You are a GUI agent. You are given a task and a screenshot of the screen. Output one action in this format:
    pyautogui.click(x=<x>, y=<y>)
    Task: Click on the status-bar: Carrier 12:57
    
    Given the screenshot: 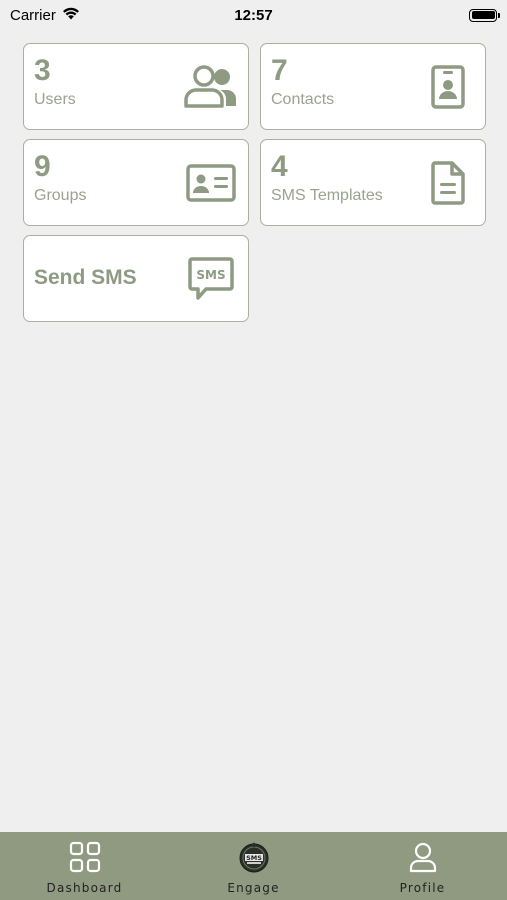 What is the action you would take?
    pyautogui.click(x=253, y=15)
    